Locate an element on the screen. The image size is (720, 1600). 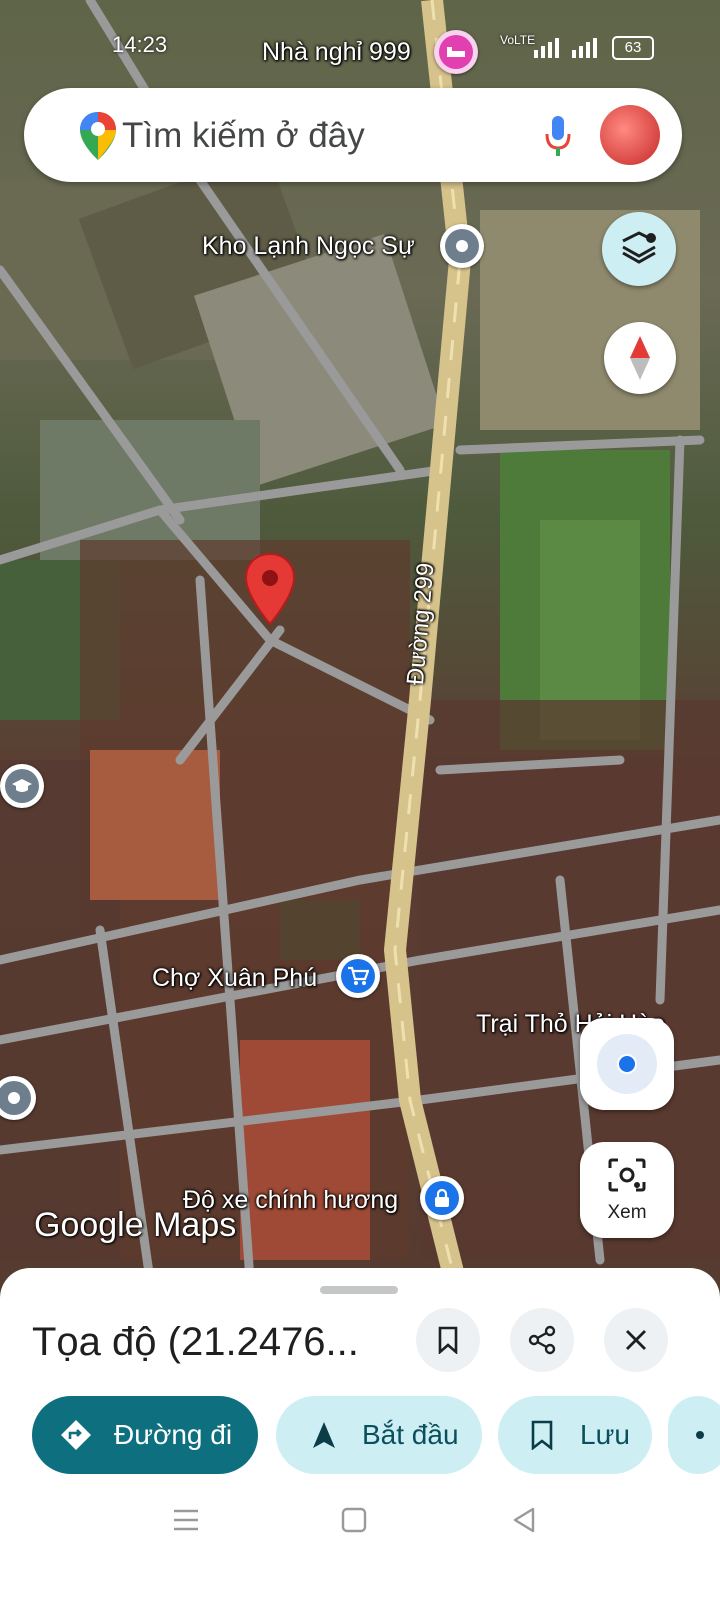
close-icon is located at coordinates (636, 1340).